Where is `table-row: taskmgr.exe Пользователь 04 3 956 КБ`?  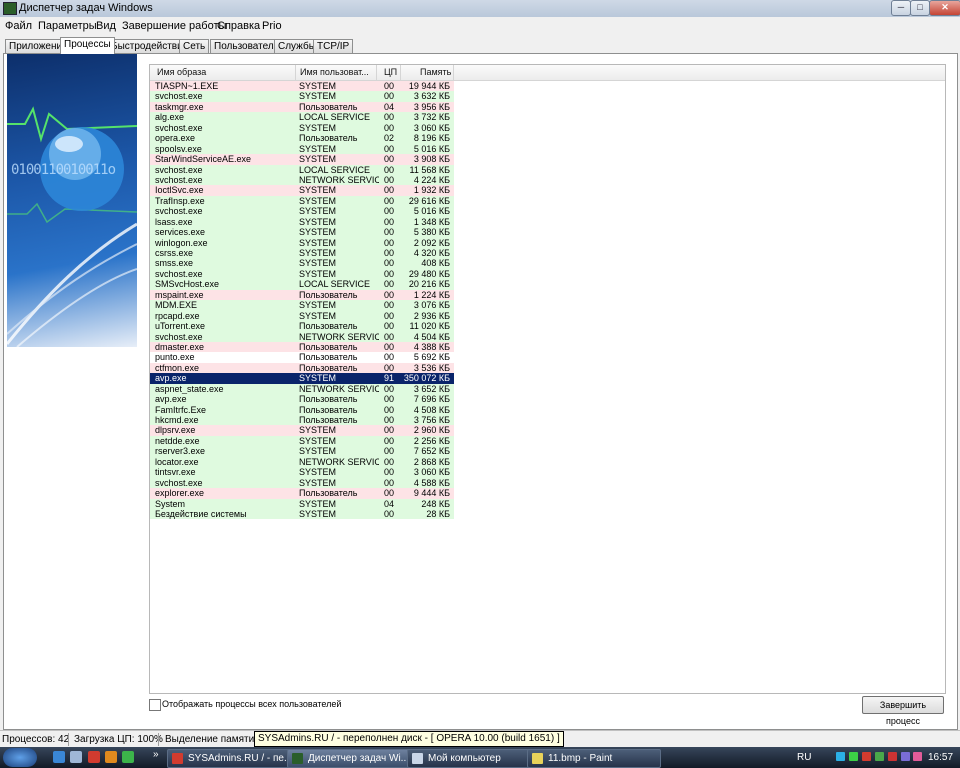
table-row: taskmgr.exe Пользователь 04 3 956 КБ is located at coordinates (302, 107).